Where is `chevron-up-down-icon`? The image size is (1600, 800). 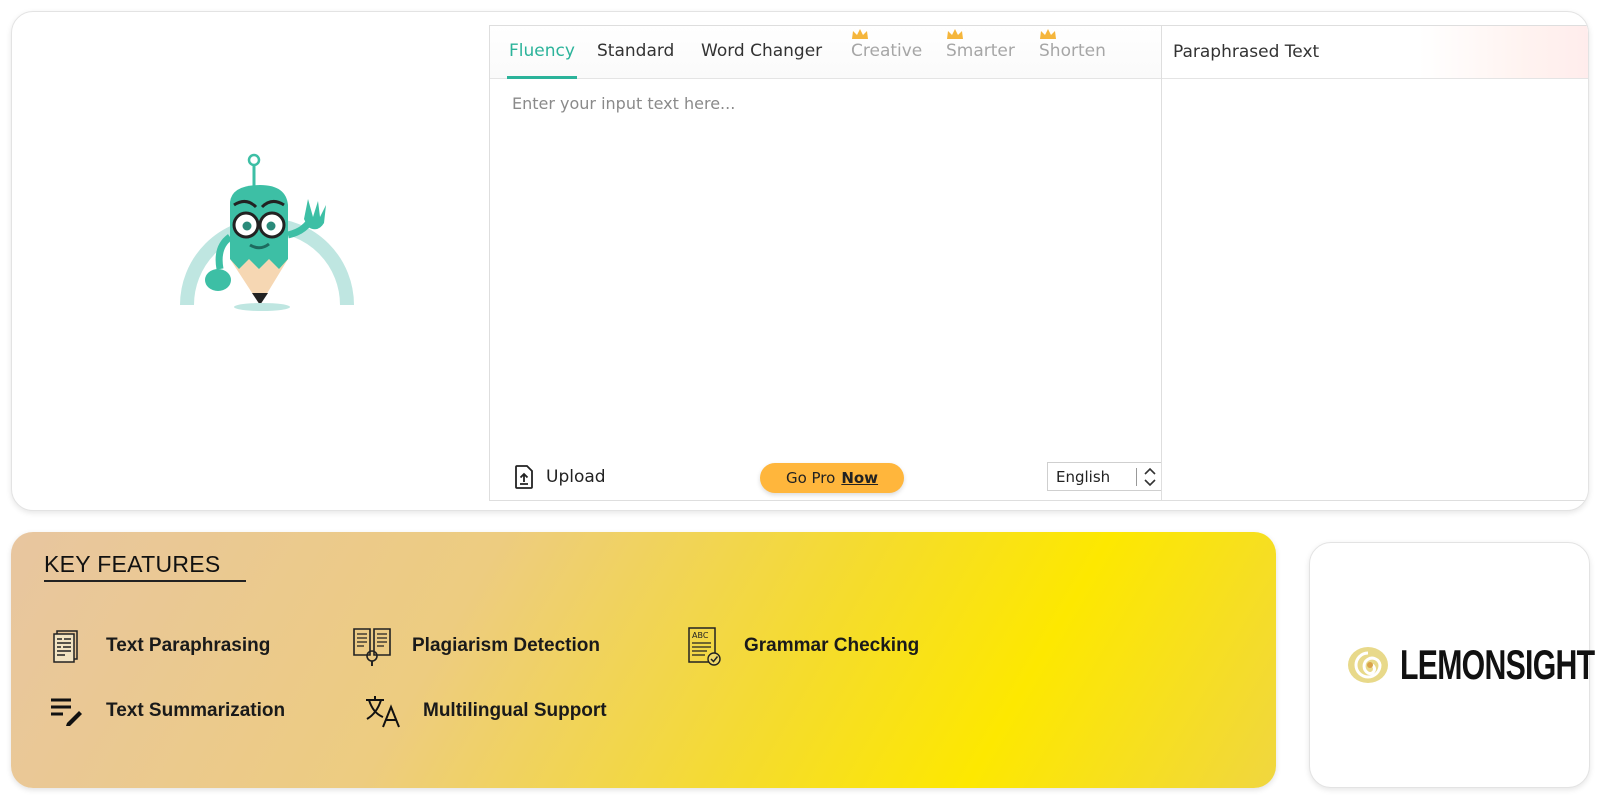
chevron-up-down-icon is located at coordinates (1150, 477).